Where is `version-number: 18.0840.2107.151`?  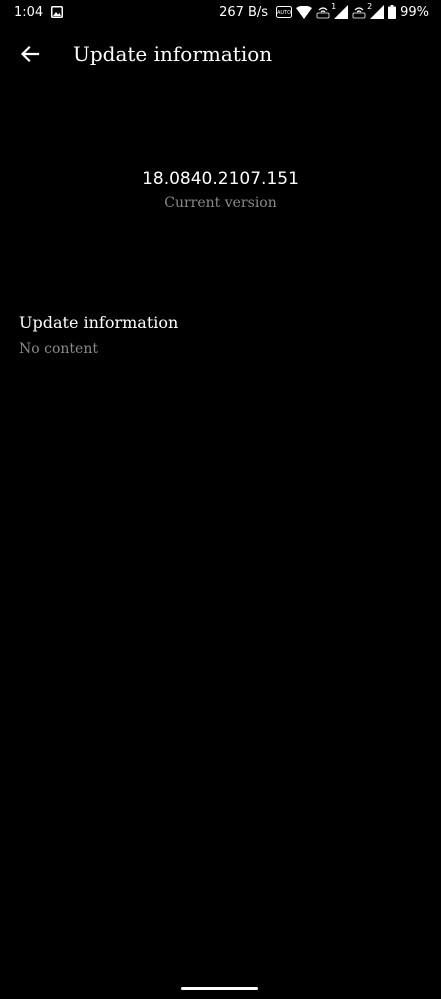
version-number: 18.0840.2107.151 is located at coordinates (220, 179).